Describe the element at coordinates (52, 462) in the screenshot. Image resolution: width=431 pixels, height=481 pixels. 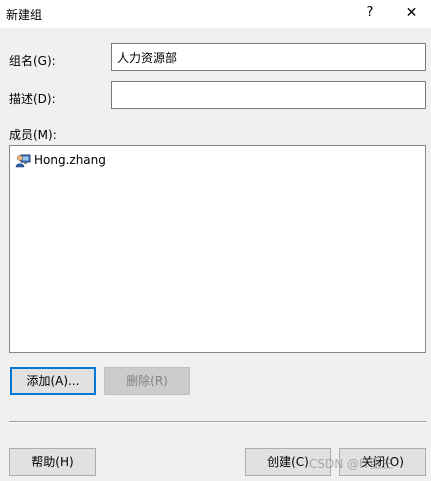
I see `help-button: 帮助(H)` at that location.